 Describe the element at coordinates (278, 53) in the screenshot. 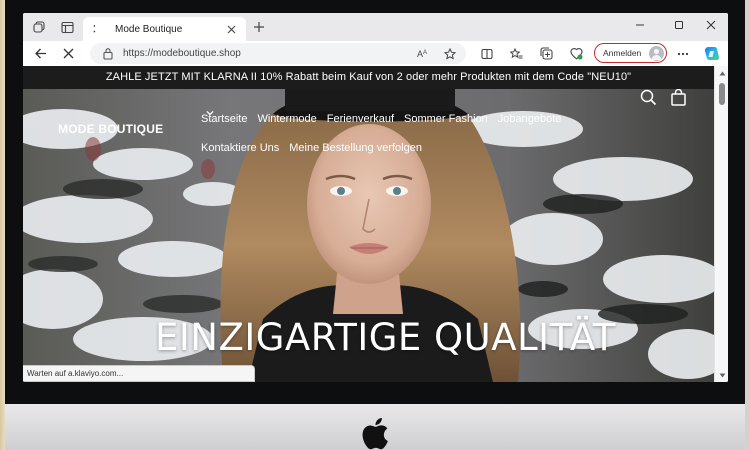

I see `address-bar: https://modeboutique.shop AA` at that location.